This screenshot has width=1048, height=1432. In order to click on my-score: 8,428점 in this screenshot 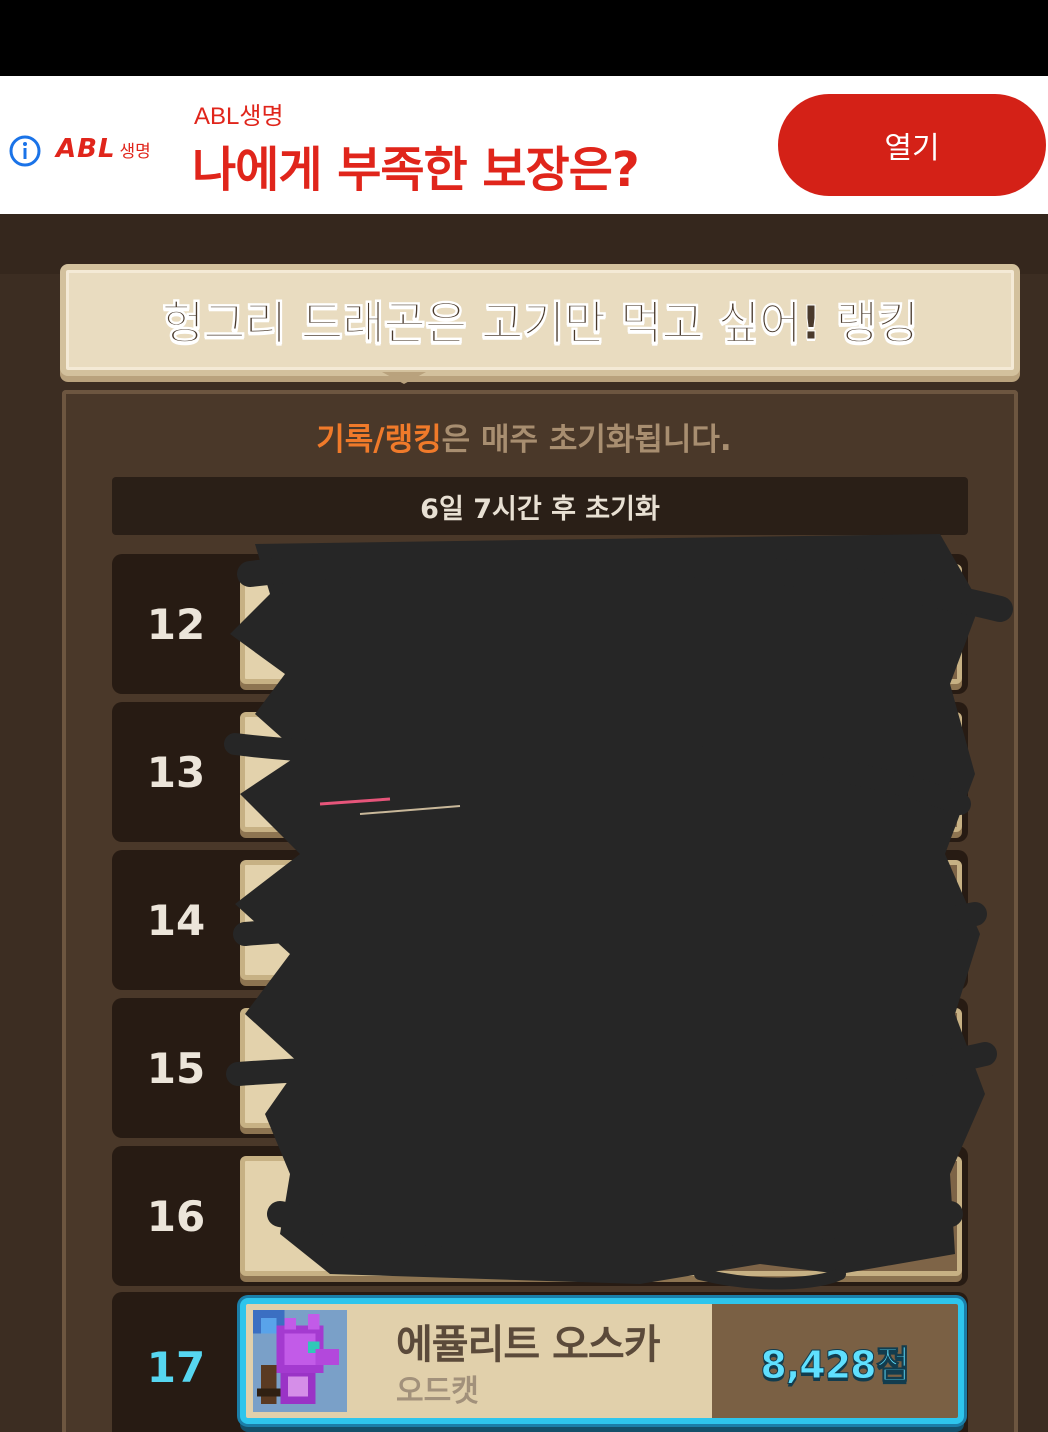, I will do `click(835, 1364)`.